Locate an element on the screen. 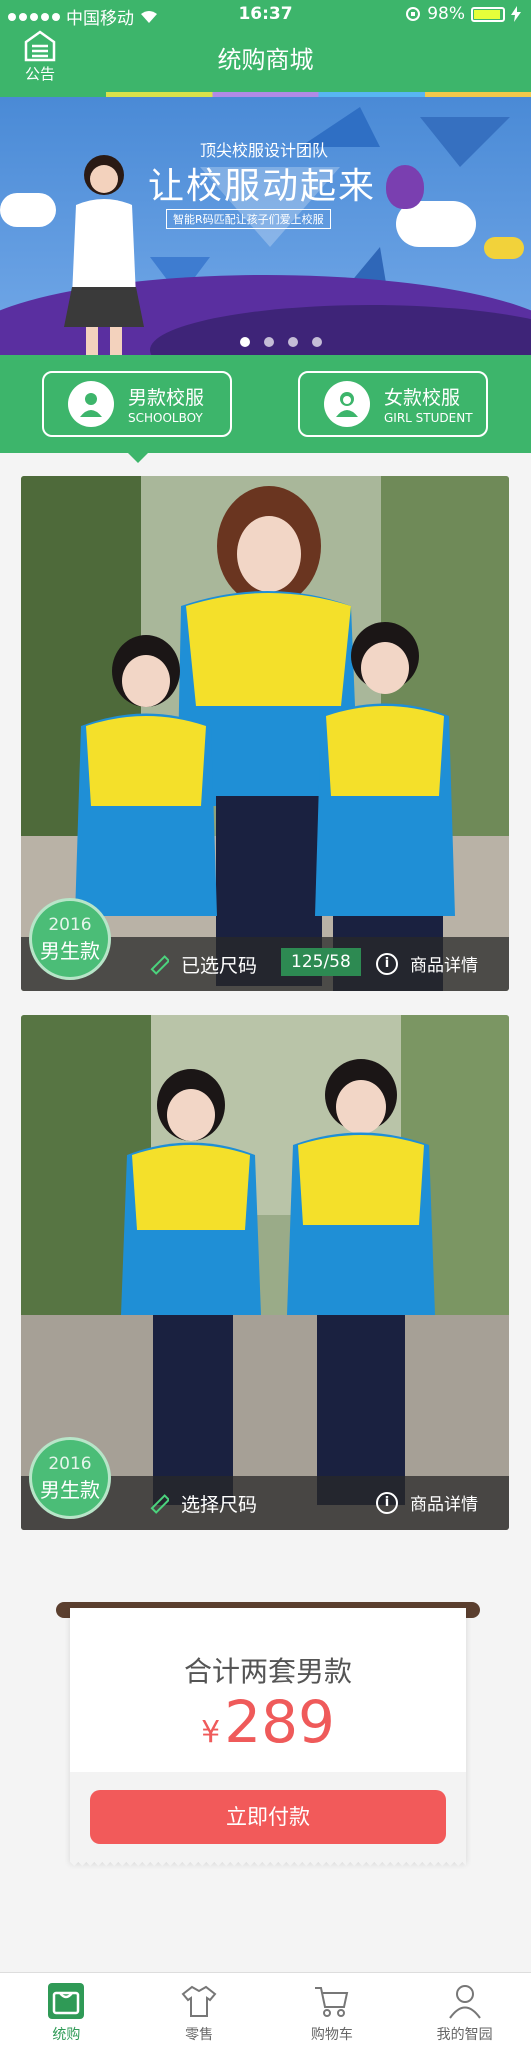 The height and width of the screenshot is (2048, 531). tab-group-buy: 统购 is located at coordinates (66, 2010).